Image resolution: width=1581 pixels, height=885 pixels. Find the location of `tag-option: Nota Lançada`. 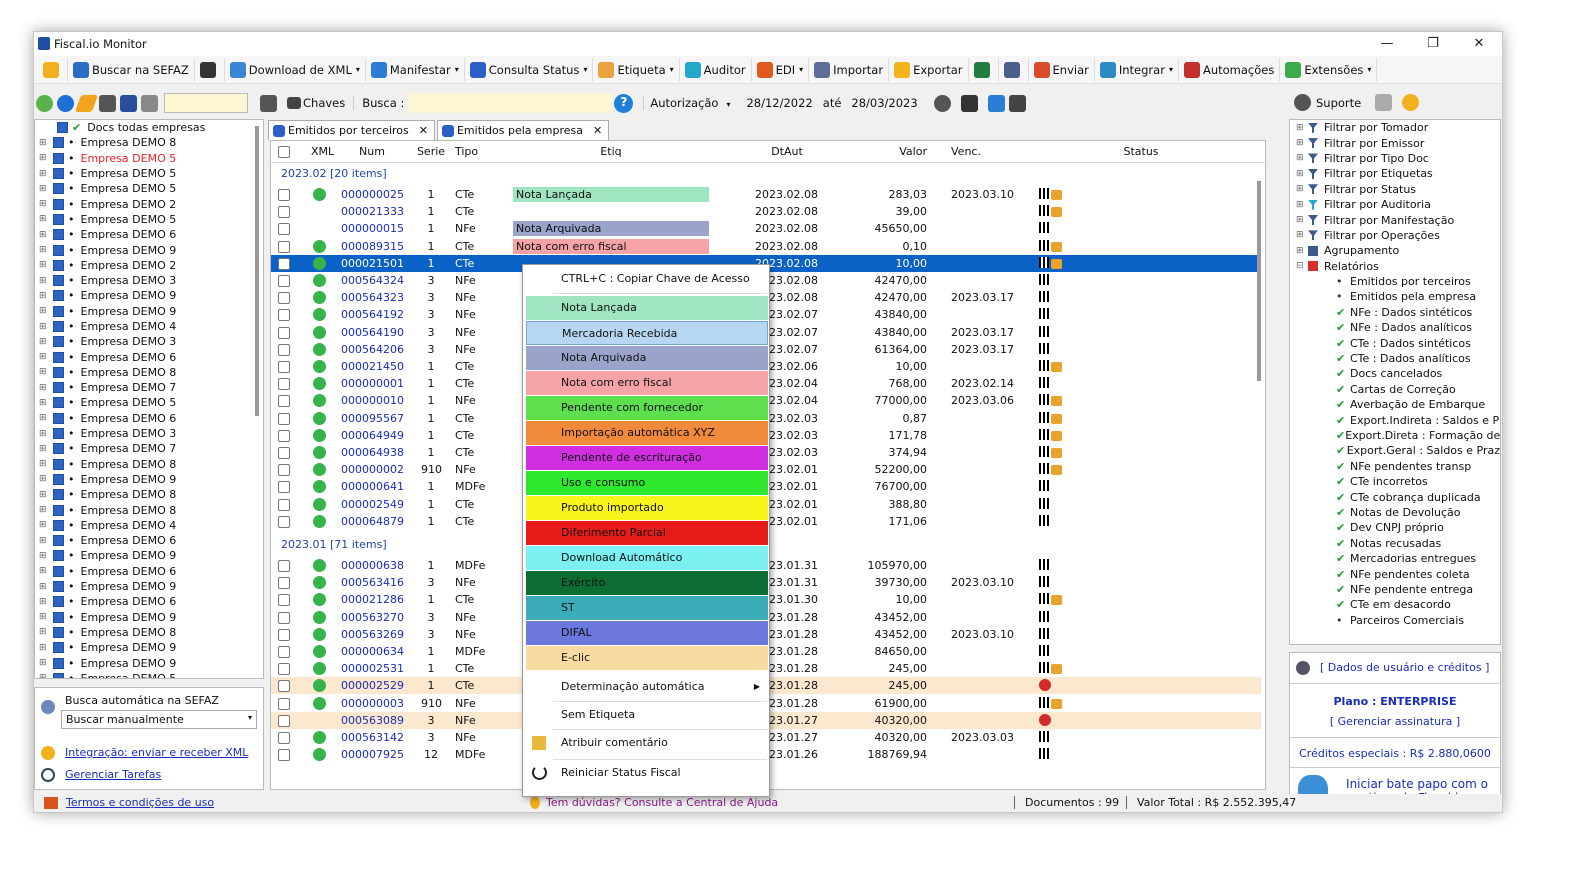

tag-option: Nota Lançada is located at coordinates (647, 308).